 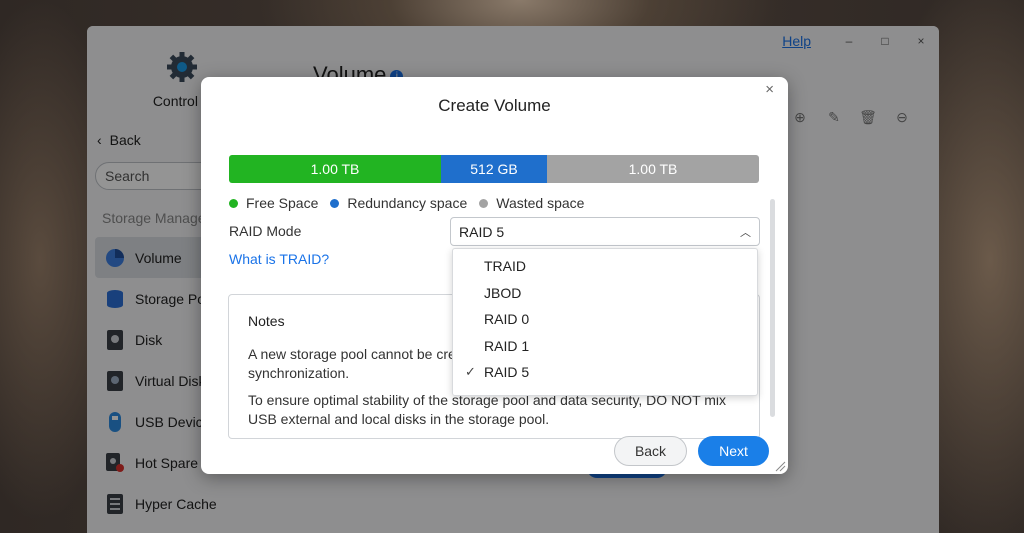 I want to click on dropdown-option-raid1: RAID 1, so click(x=605, y=346).